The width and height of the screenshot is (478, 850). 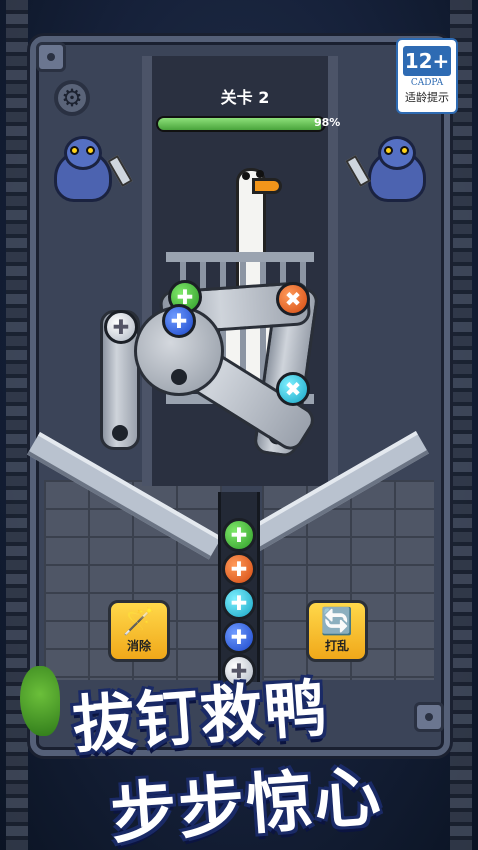 What do you see at coordinates (337, 622) in the screenshot?
I see `shuffle-icon: 🔄` at bounding box center [337, 622].